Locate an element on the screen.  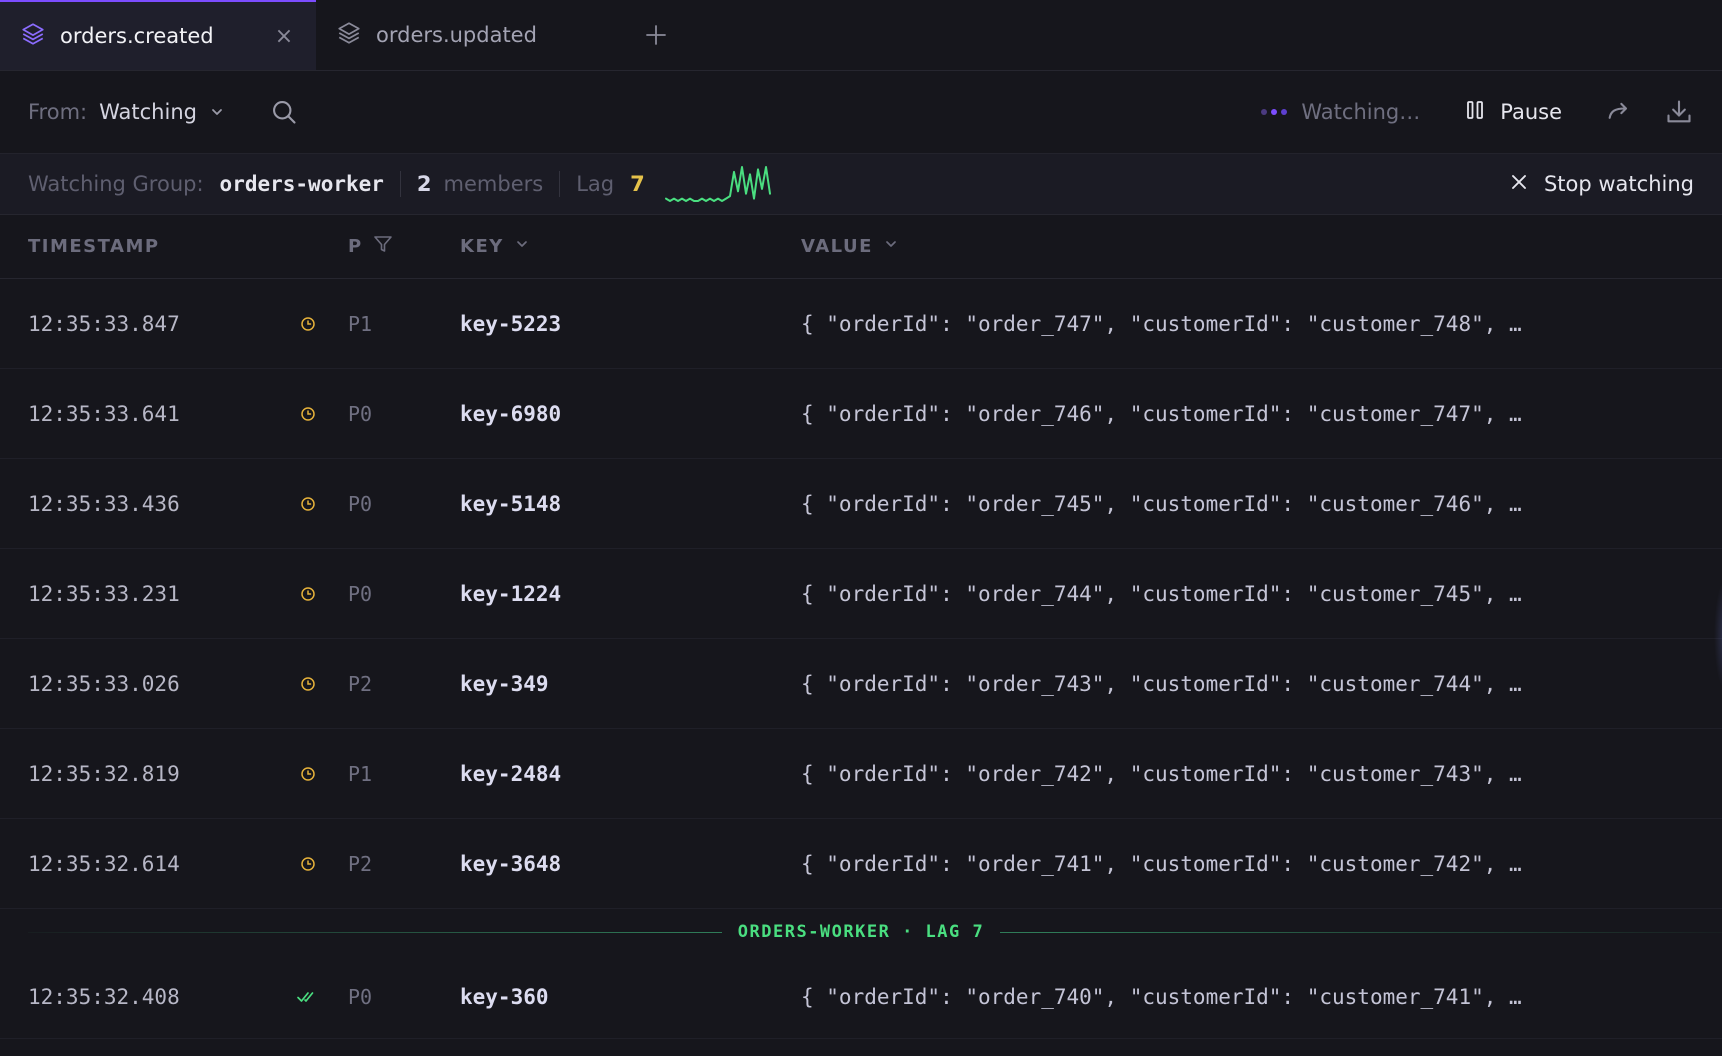
table-header: TIMESTAMP P KEY VALUE is located at coordinates (861, 247).